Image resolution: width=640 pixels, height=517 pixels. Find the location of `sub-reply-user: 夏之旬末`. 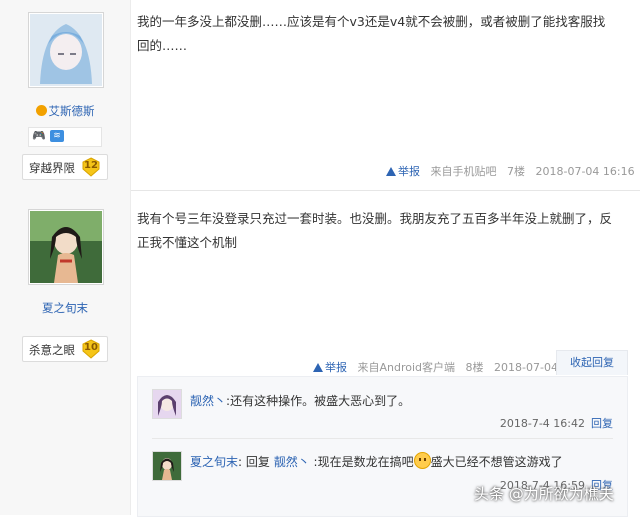

sub-reply-user: 夏之旬末 is located at coordinates (214, 462).